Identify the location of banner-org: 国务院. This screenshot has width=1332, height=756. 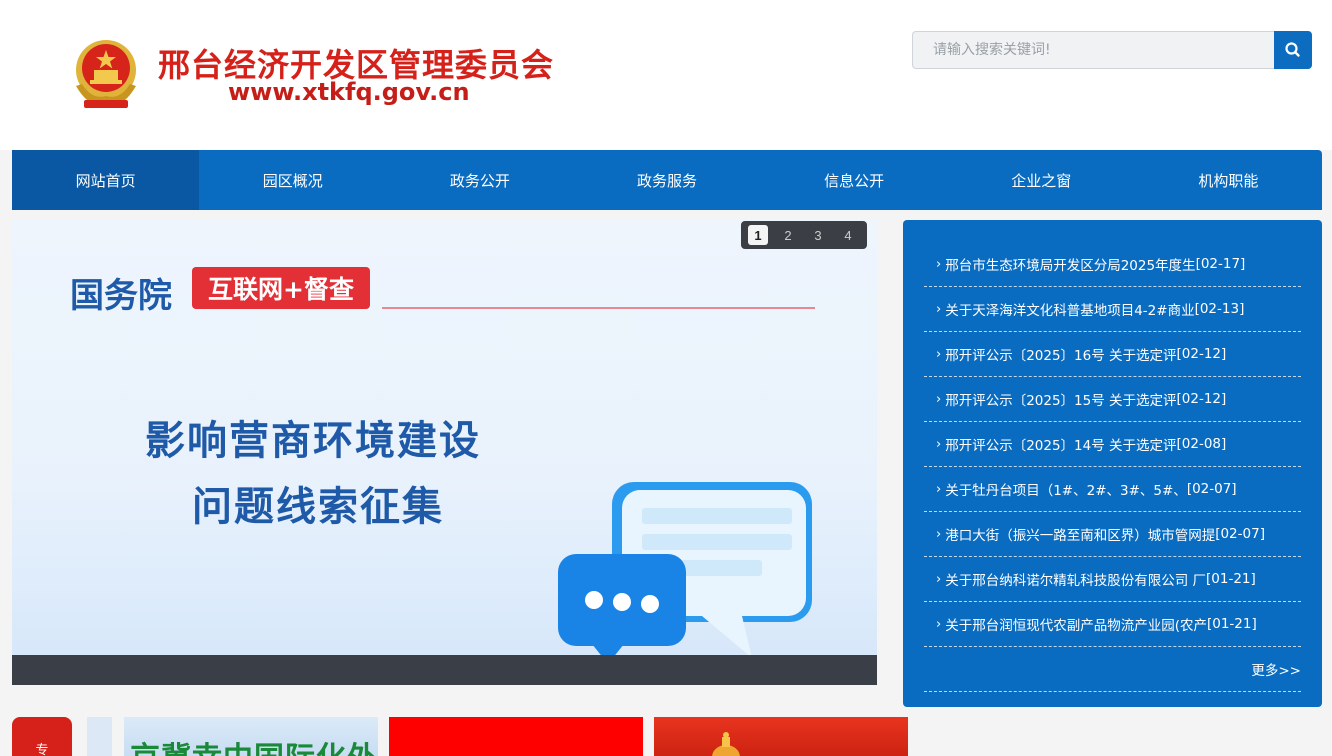
(121, 296).